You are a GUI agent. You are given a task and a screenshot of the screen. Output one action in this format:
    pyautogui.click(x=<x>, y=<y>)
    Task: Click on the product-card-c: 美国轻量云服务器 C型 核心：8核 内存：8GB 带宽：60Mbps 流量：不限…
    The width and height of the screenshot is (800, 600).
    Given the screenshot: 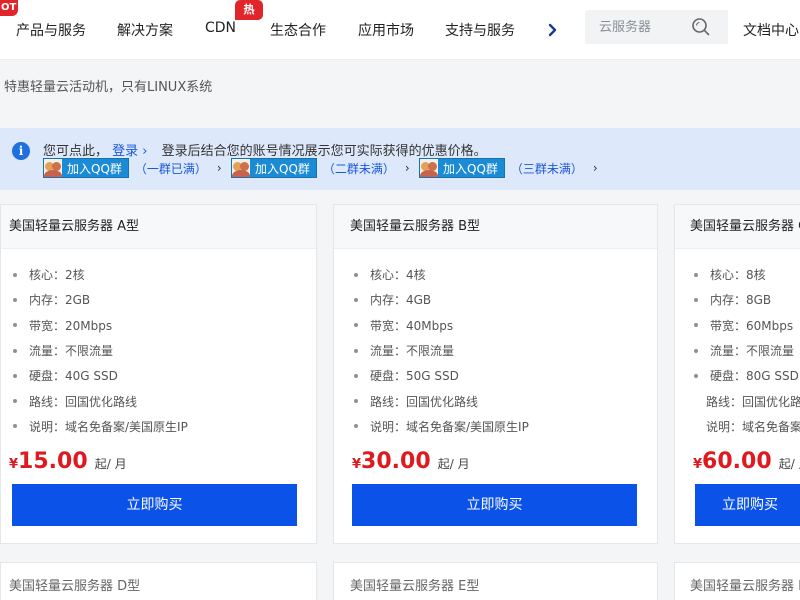 What is the action you would take?
    pyautogui.click(x=737, y=374)
    